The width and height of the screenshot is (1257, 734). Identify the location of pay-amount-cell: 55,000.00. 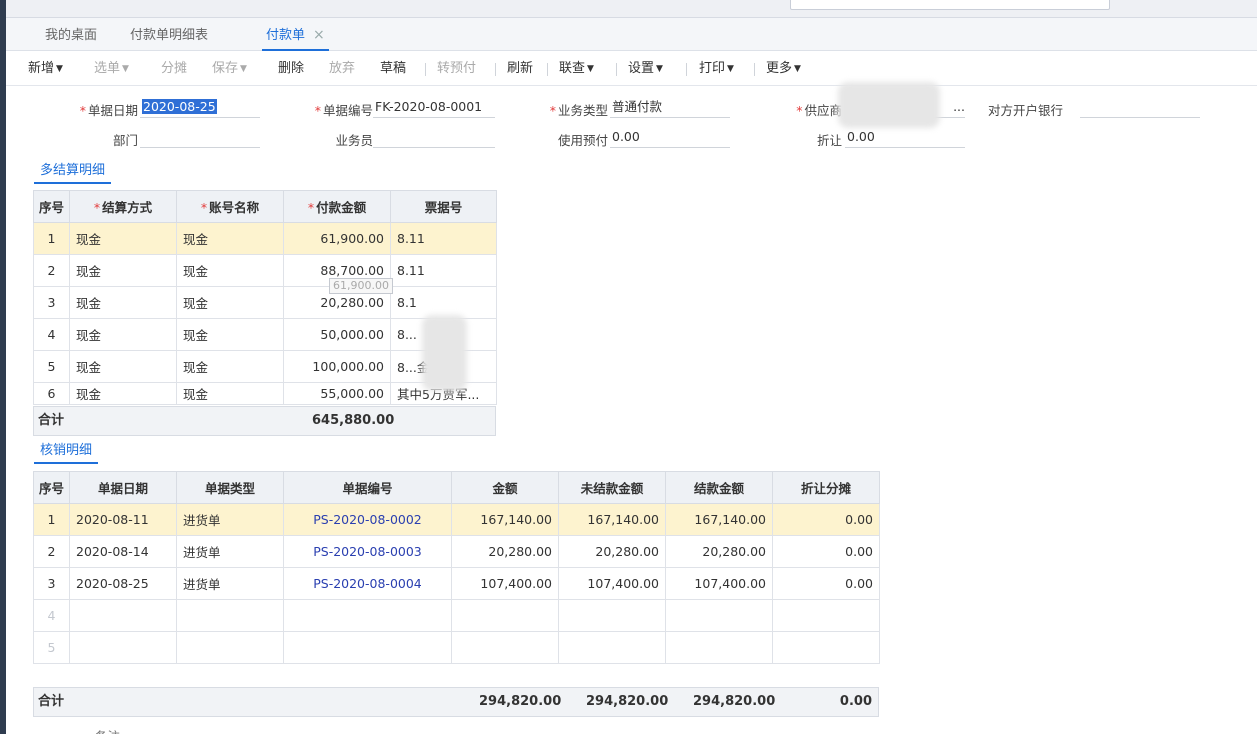
(337, 393).